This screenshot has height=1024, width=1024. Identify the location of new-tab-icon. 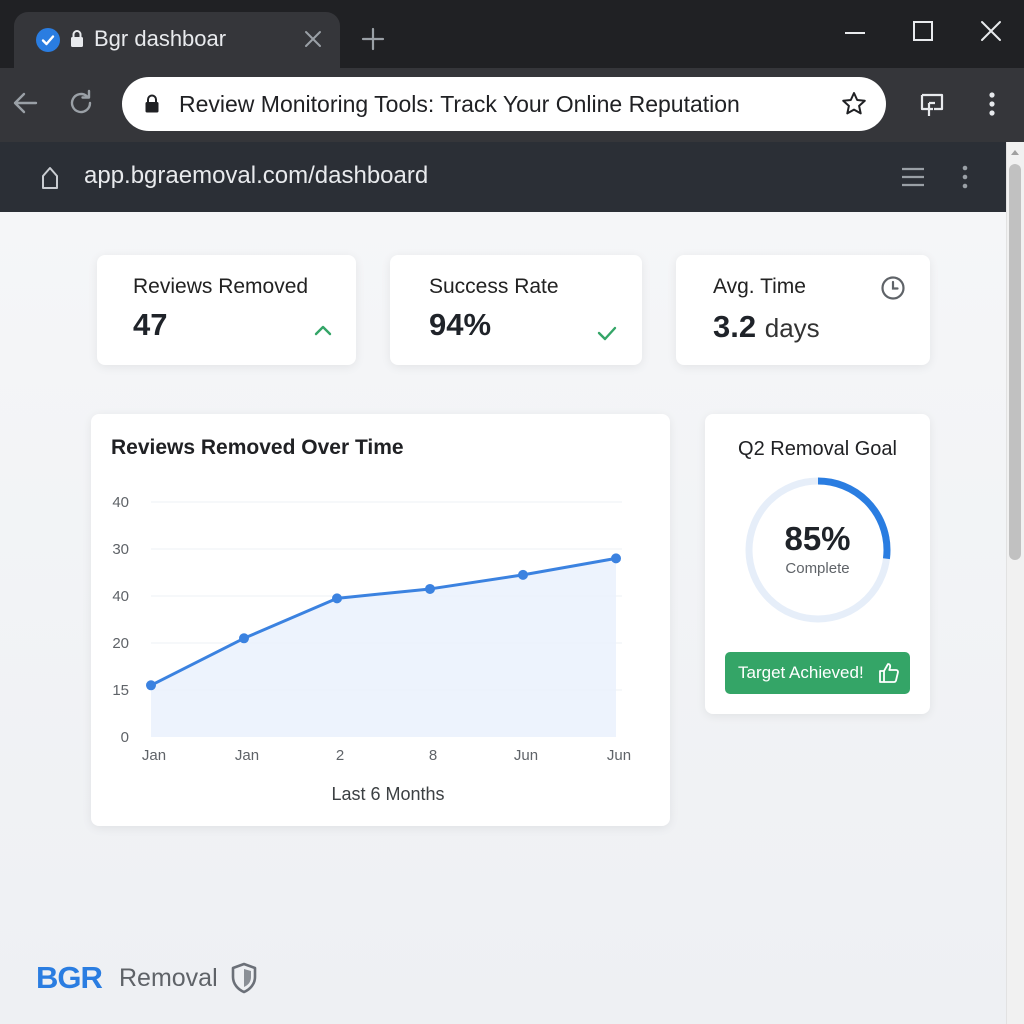
(373, 39).